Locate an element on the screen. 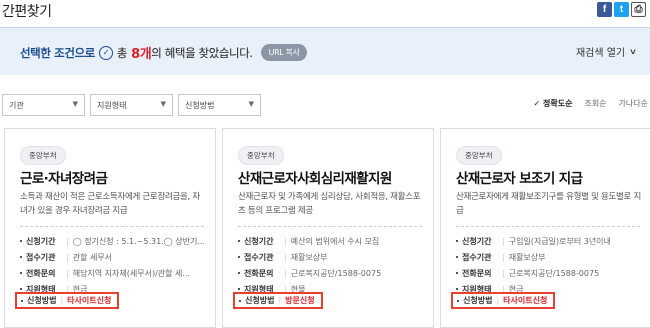  agency-select: 기관 ▼ is located at coordinates (43, 105).